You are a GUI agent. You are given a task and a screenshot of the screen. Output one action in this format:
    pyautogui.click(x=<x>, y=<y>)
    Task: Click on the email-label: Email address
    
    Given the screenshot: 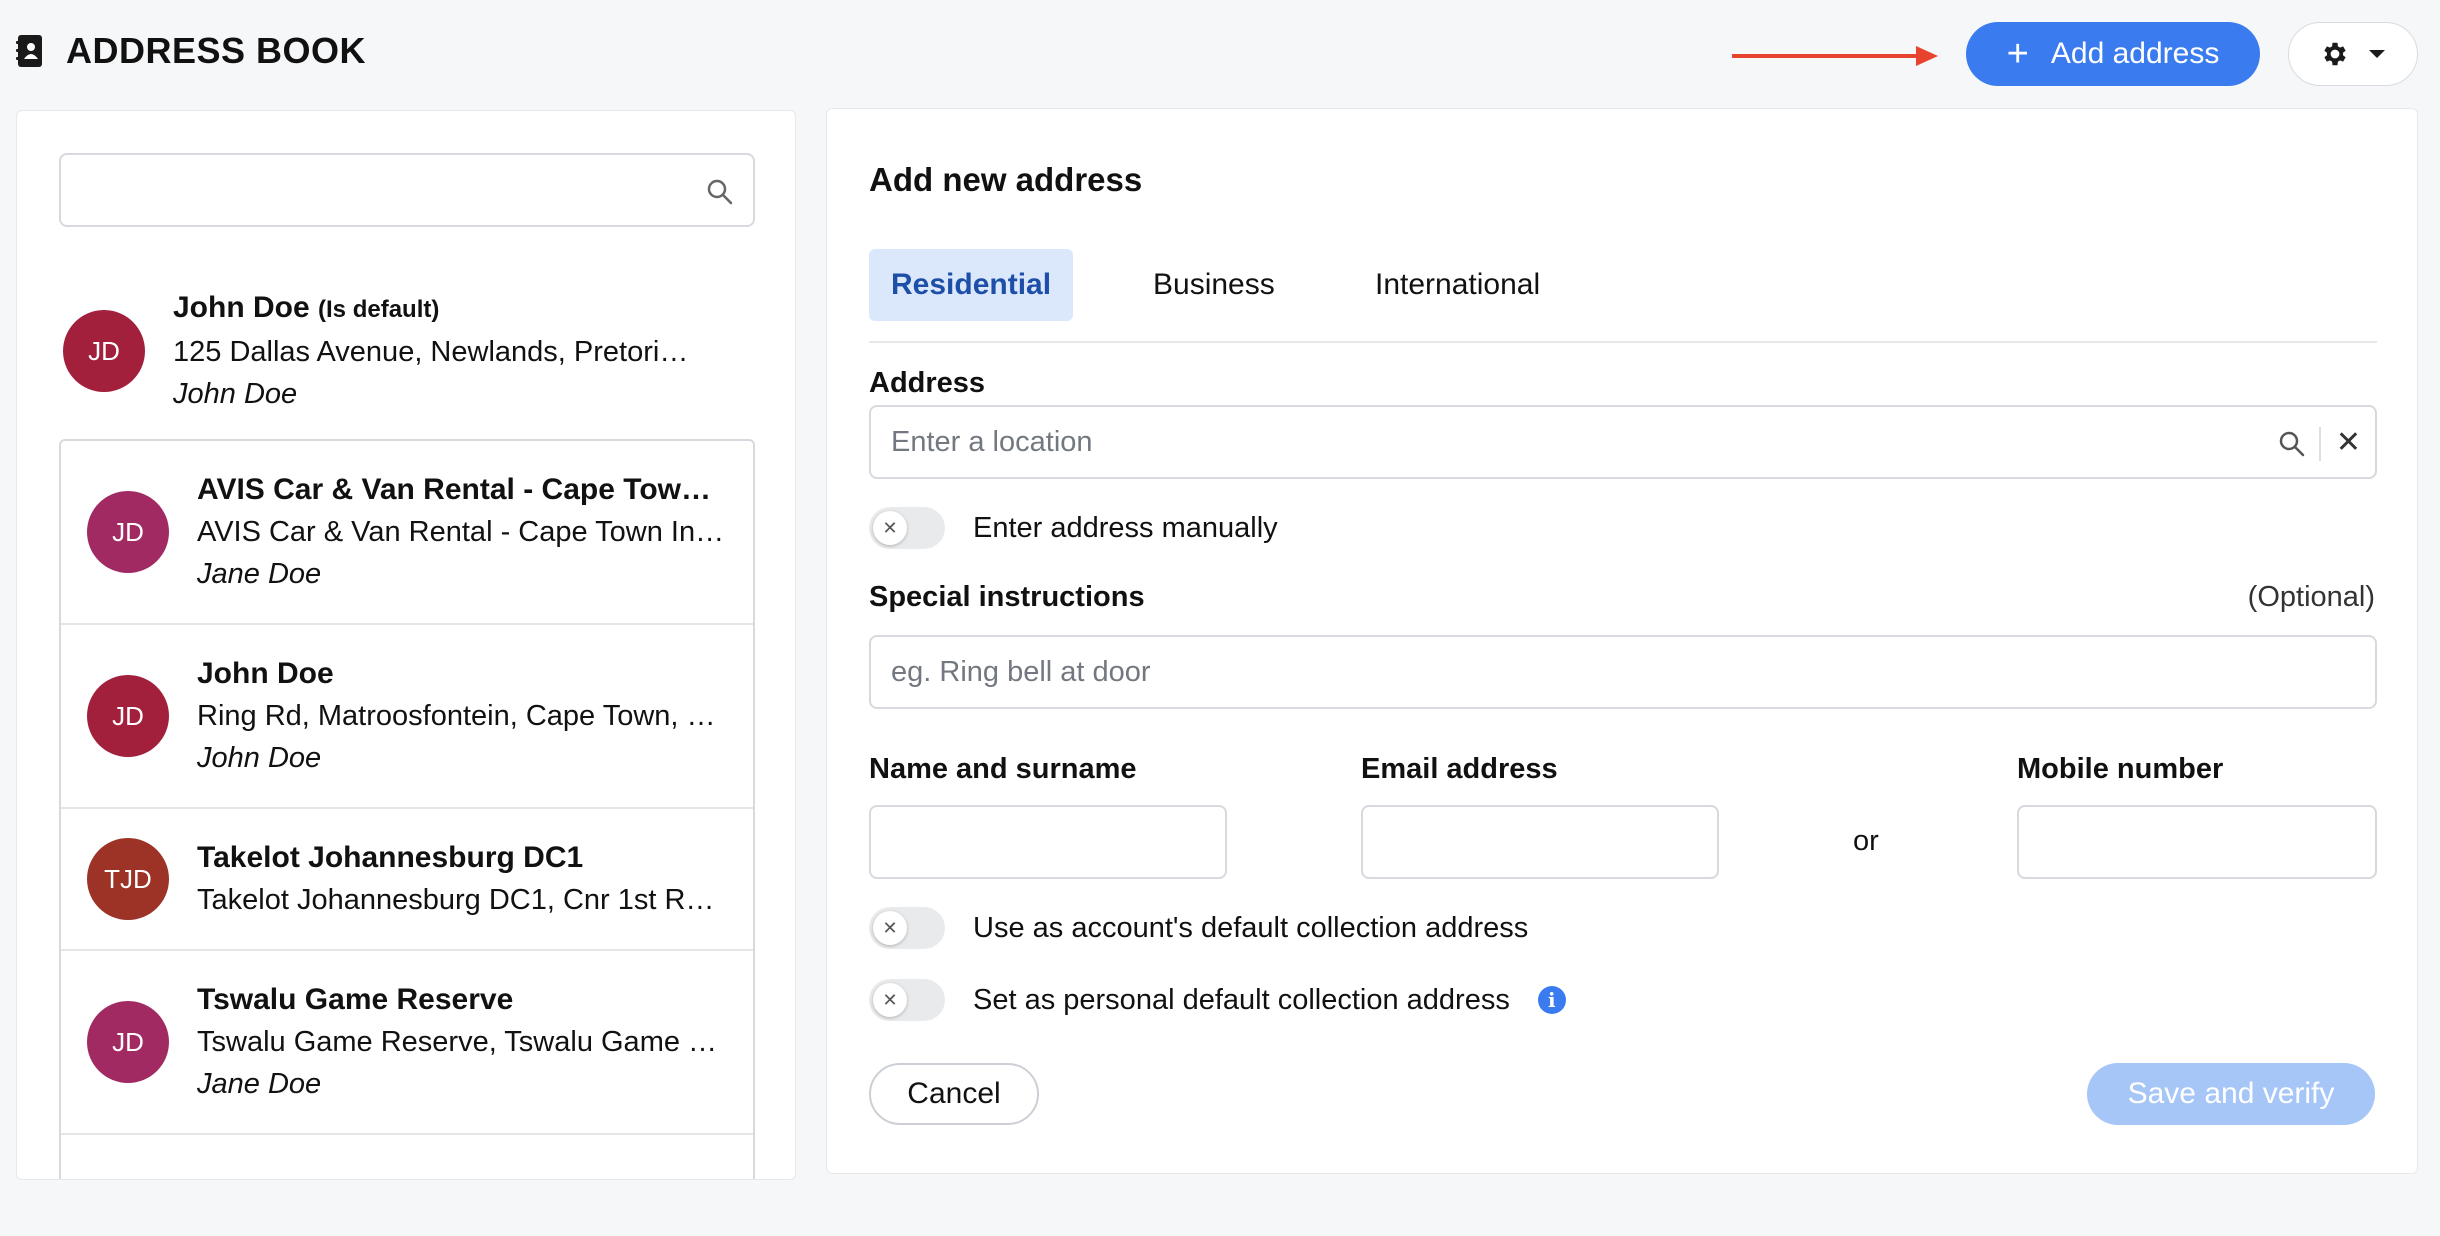 What is the action you would take?
    pyautogui.click(x=1459, y=769)
    